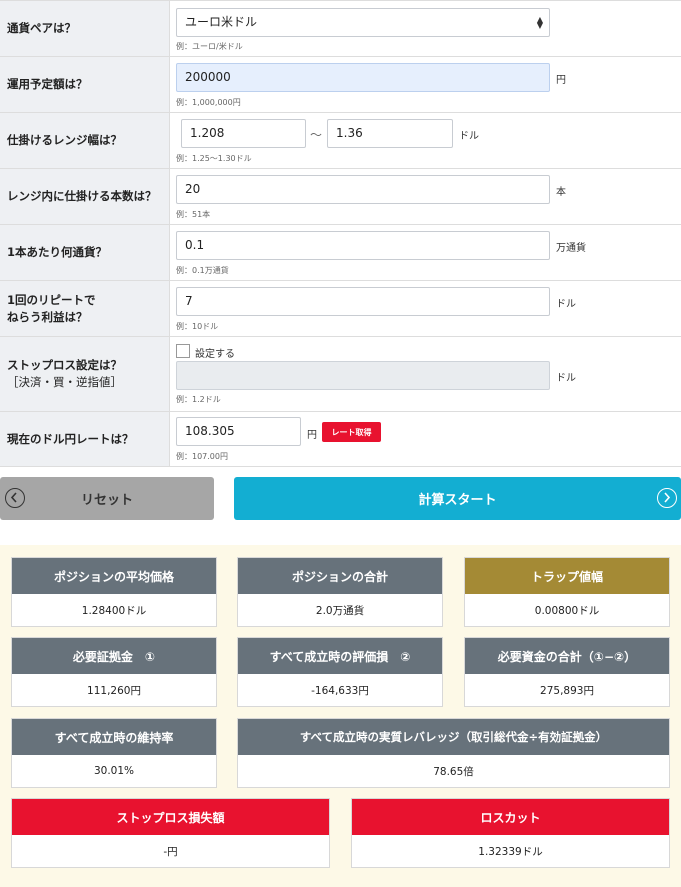  What do you see at coordinates (561, 80) in the screenshot?
I see `amount-unit: 円` at bounding box center [561, 80].